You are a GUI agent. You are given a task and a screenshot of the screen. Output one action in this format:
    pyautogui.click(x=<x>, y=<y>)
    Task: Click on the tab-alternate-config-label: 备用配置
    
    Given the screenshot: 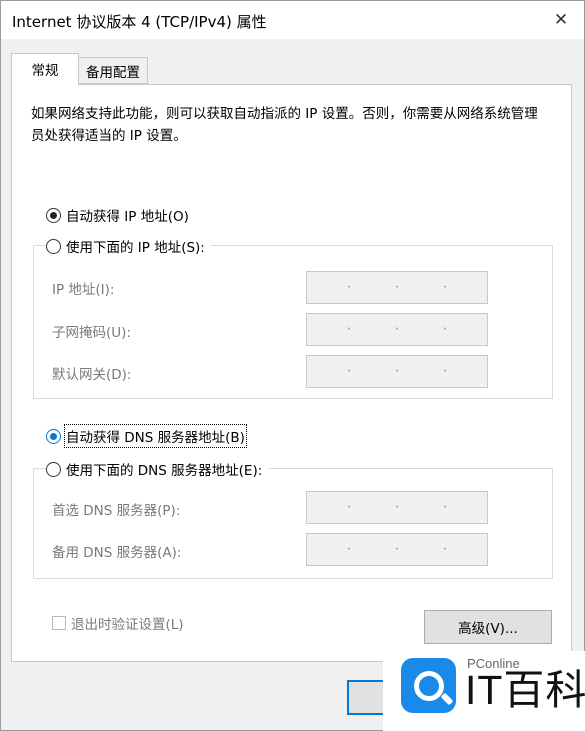 What is the action you would take?
    pyautogui.click(x=113, y=72)
    